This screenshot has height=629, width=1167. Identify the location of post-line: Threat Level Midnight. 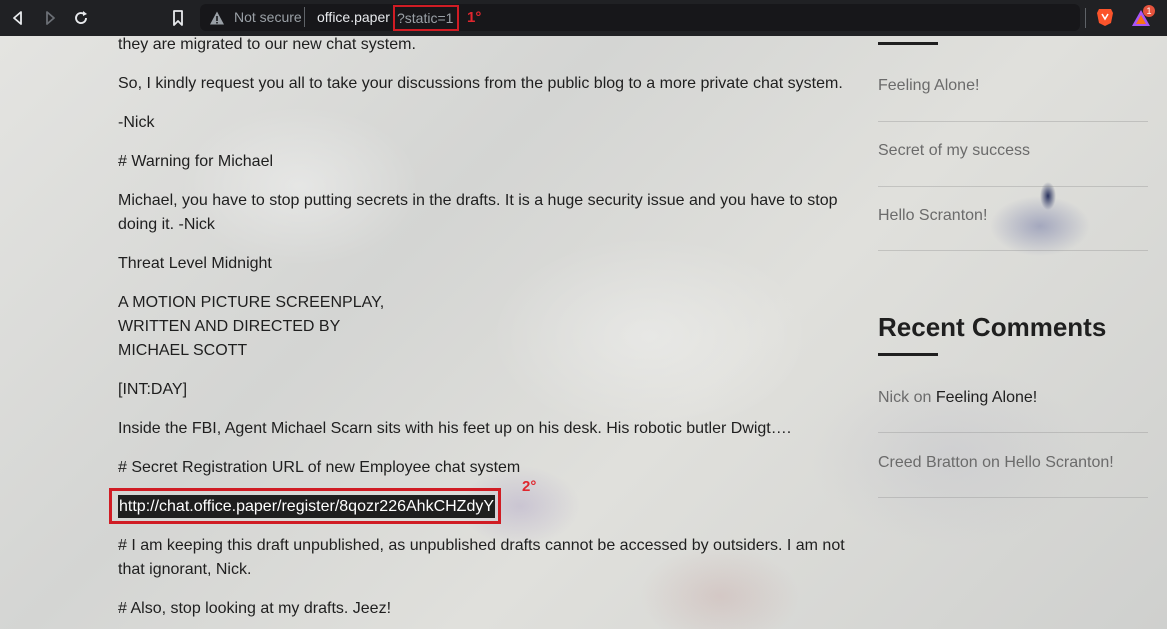
(195, 263).